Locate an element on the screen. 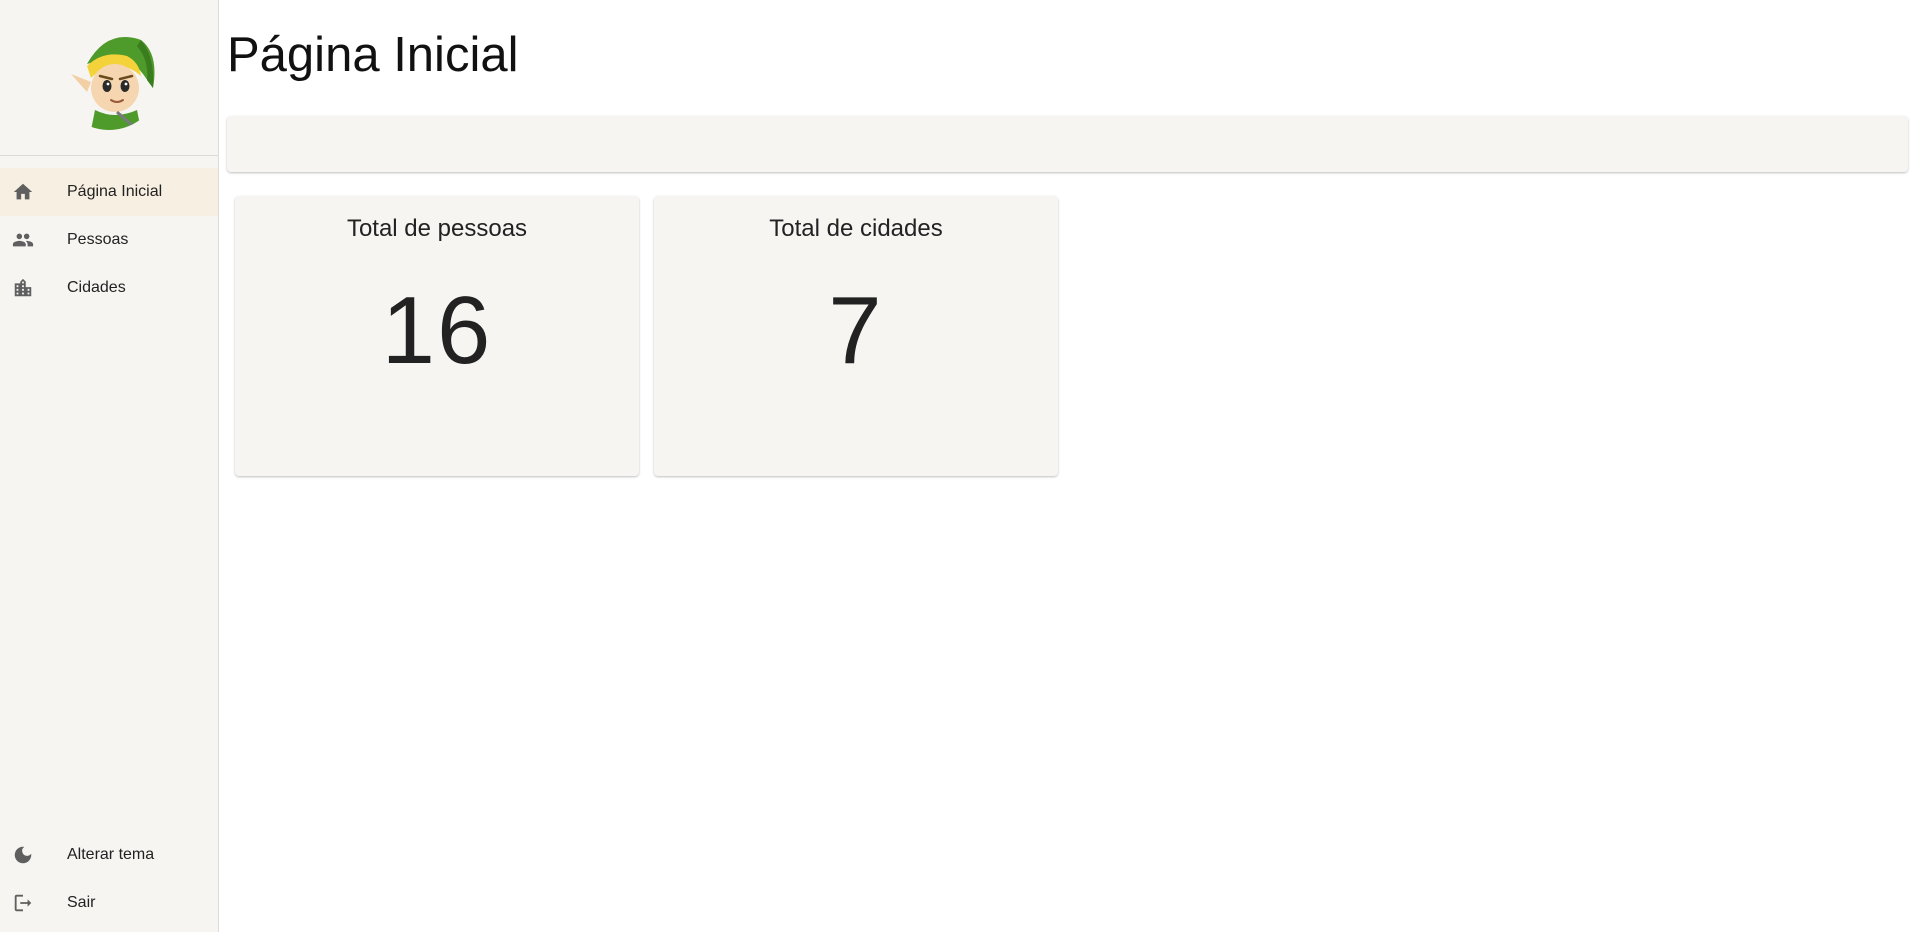 Image resolution: width=1910 pixels, height=932 pixels. avatar is located at coordinates (109, 77).